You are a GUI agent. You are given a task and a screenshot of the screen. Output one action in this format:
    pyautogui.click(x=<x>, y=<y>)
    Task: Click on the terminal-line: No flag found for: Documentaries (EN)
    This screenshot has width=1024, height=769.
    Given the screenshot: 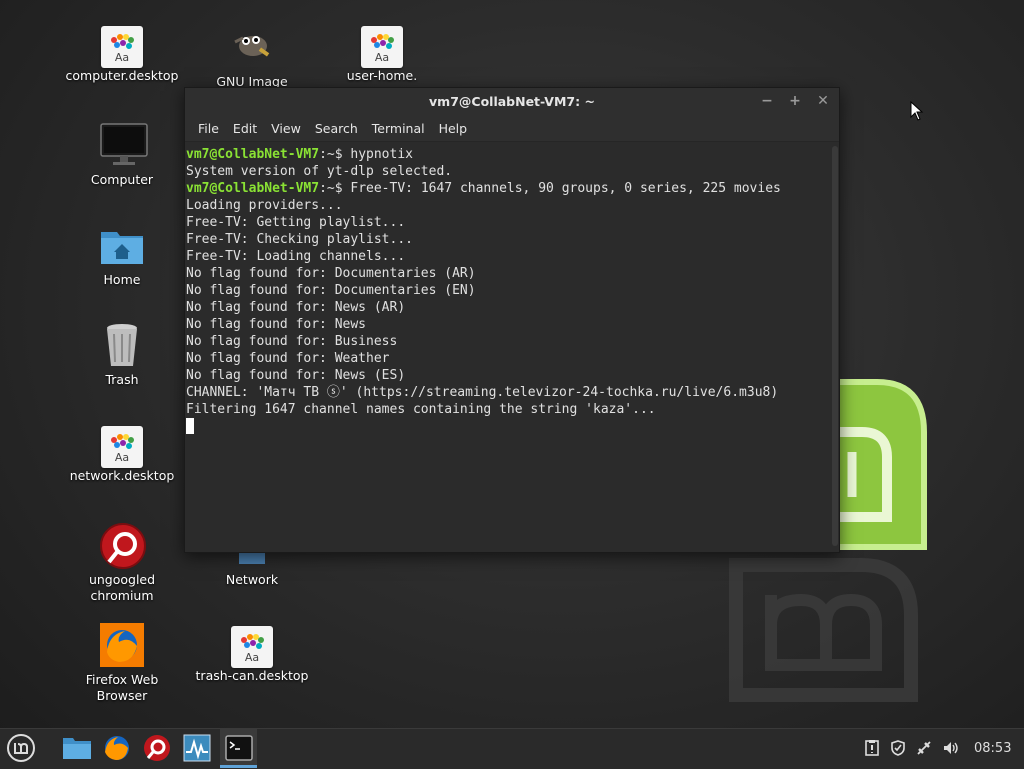 What is the action you would take?
    pyautogui.click(x=507, y=290)
    